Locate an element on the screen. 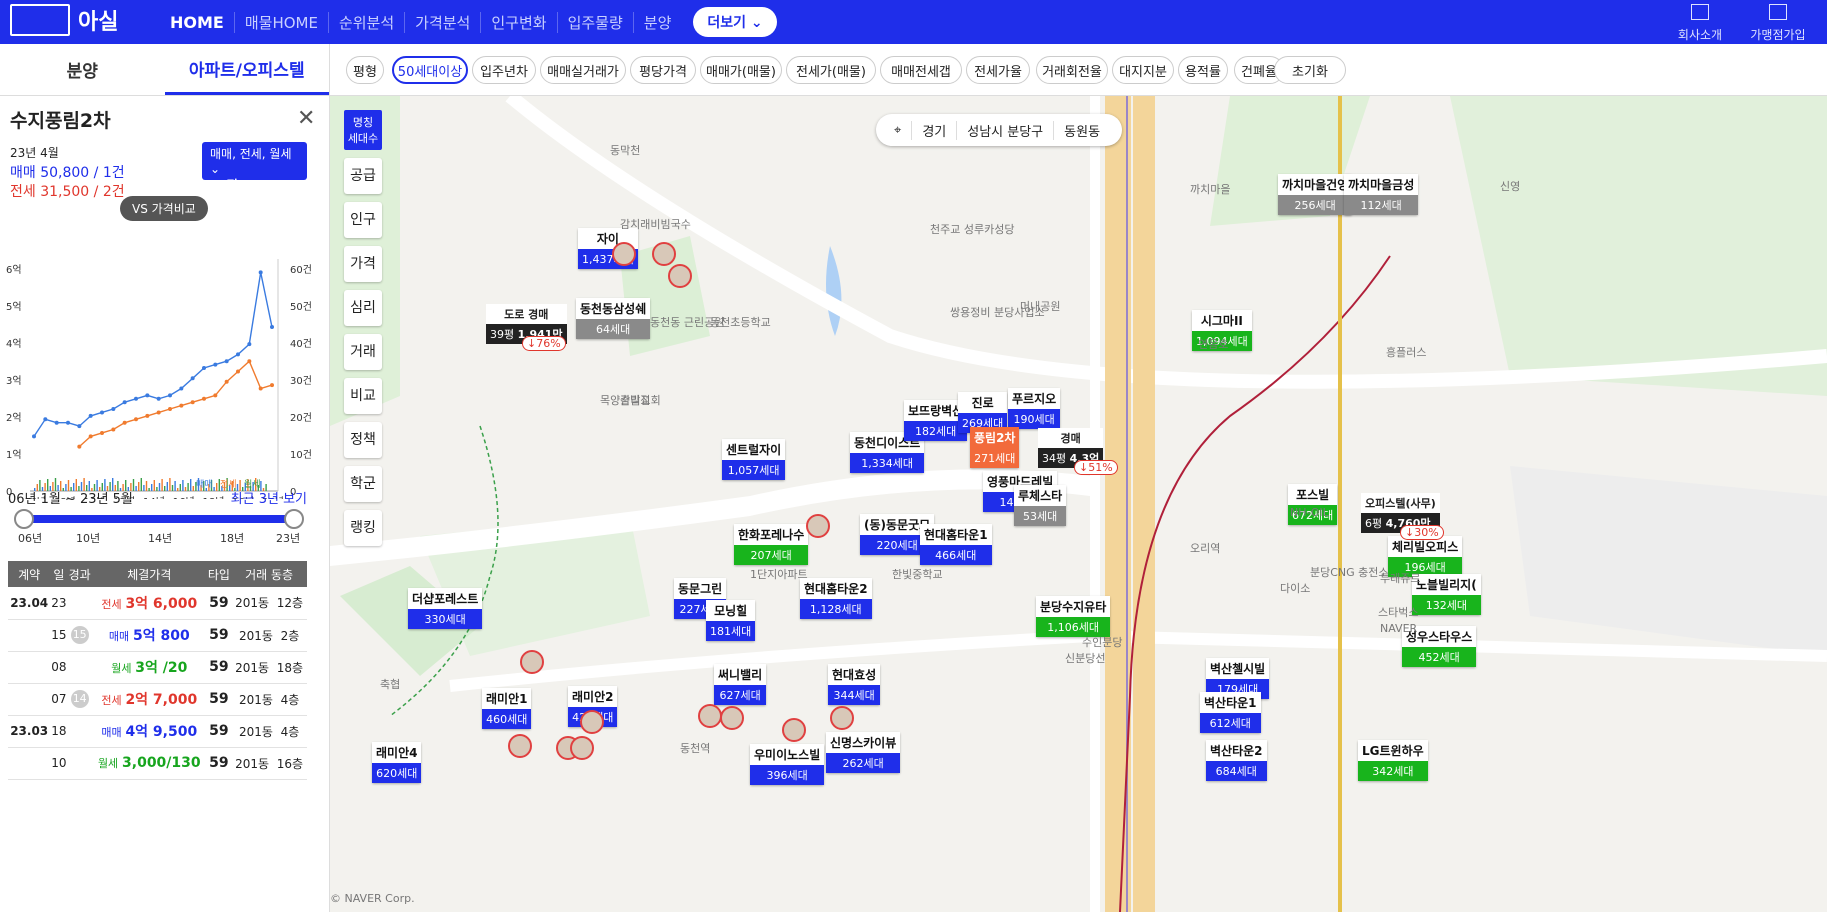 The image size is (1827, 912). close-icon: ✕ is located at coordinates (306, 118).